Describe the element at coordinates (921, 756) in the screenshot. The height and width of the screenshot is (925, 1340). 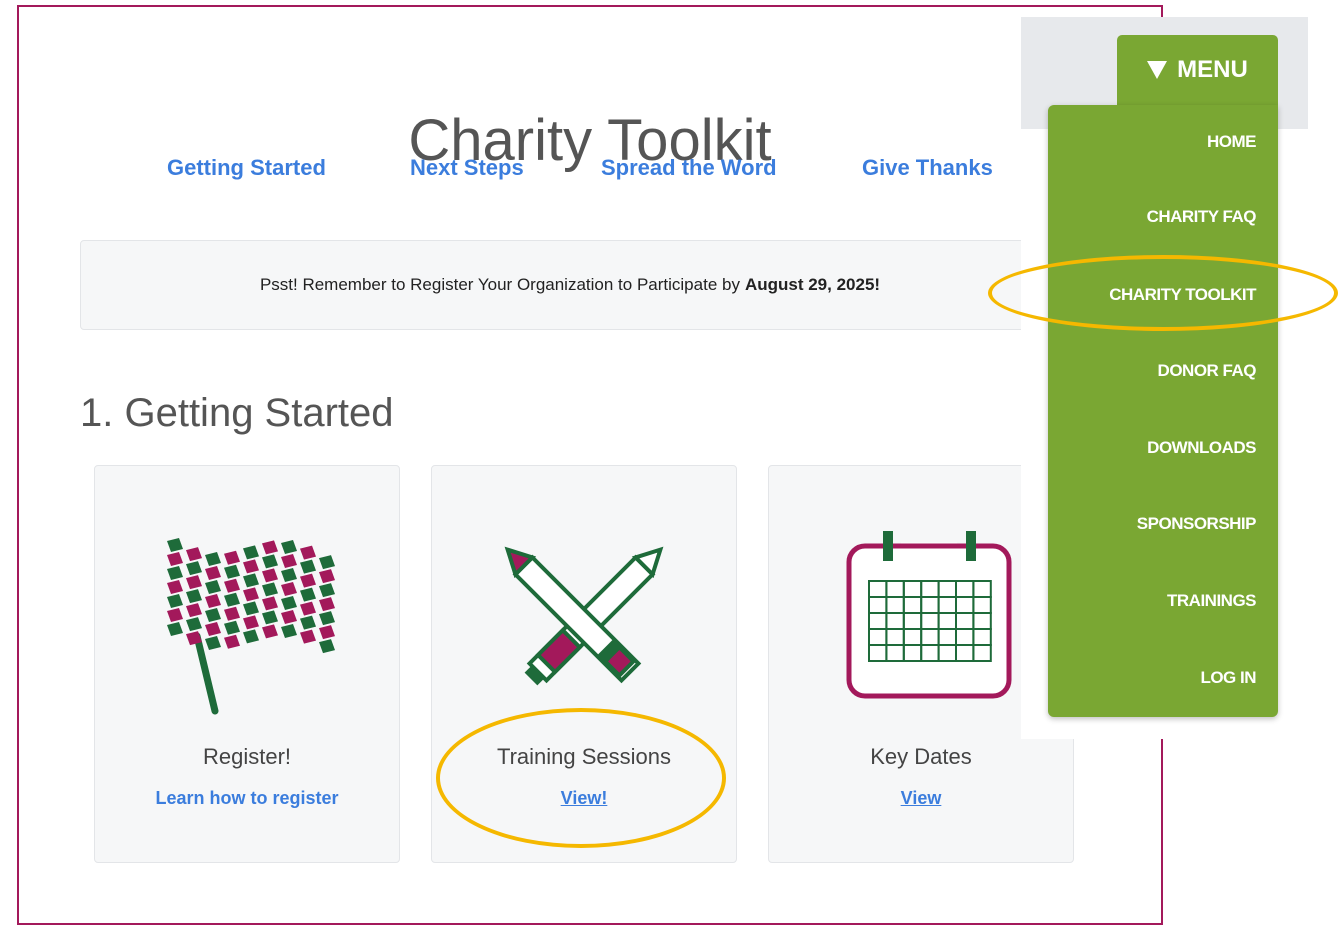
I see `card-title: Key Dates` at that location.